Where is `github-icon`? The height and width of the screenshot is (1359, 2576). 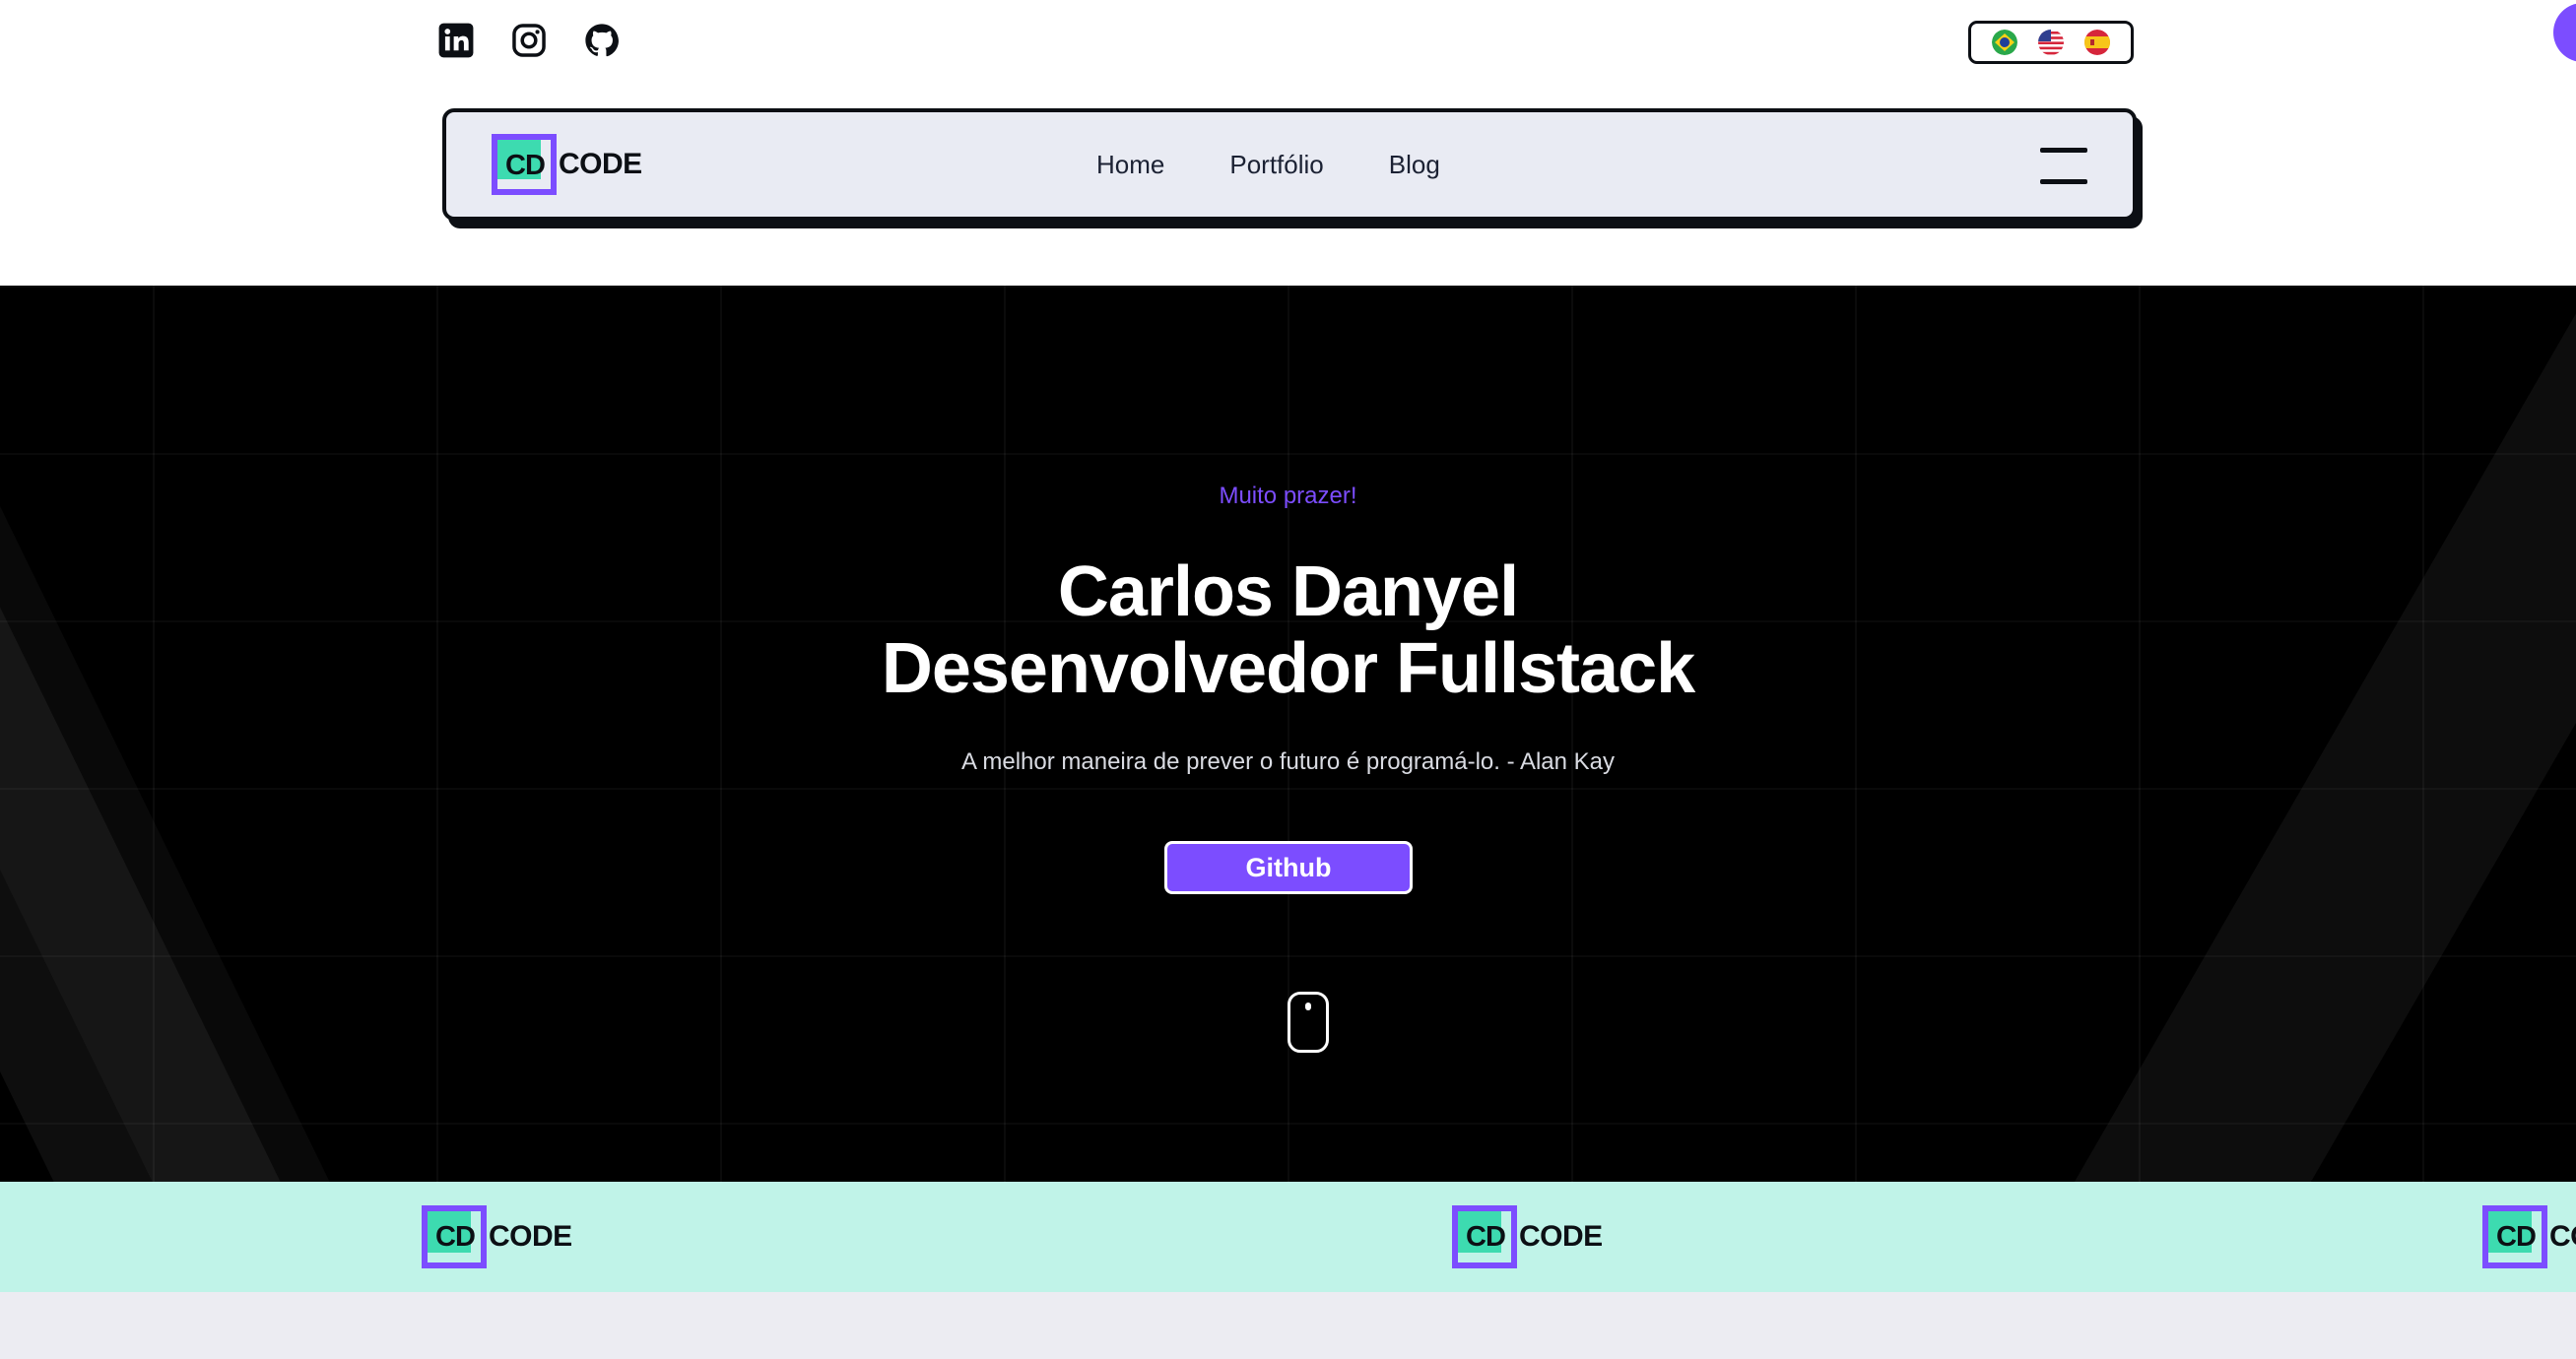
github-icon is located at coordinates (602, 40).